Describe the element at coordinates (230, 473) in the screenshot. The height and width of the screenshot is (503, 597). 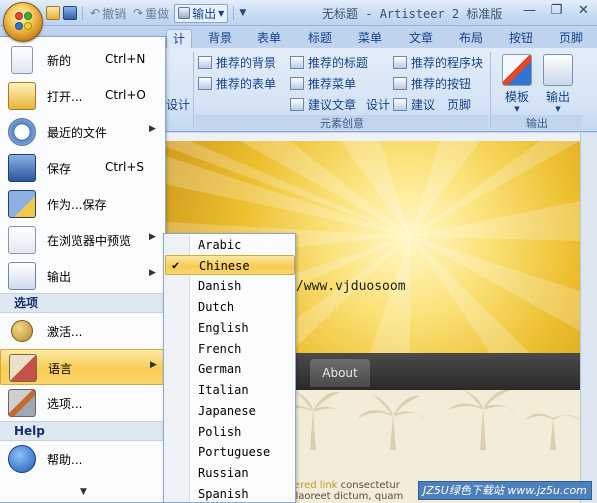
I see `language-option-russian: Russian` at that location.